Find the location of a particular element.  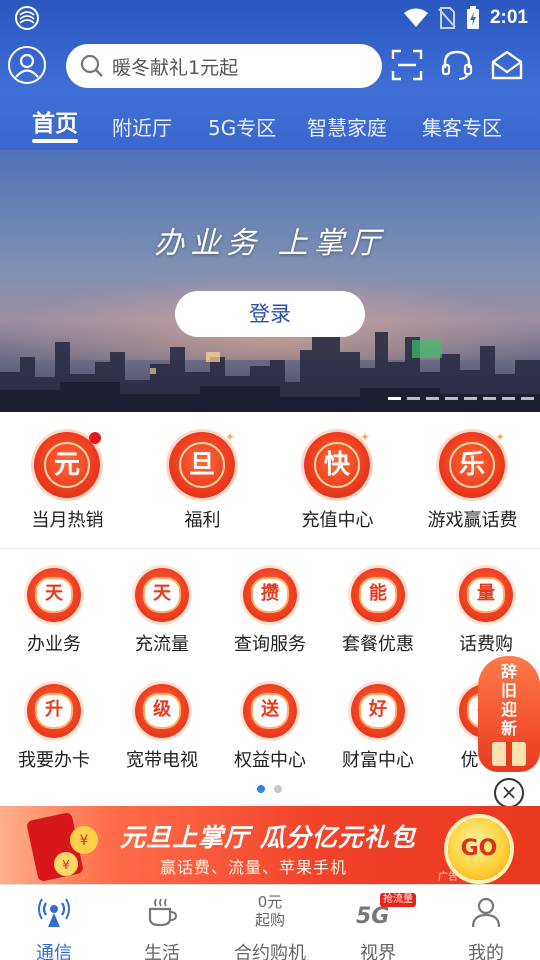

status-bar: 2:01 is located at coordinates (270, 18).